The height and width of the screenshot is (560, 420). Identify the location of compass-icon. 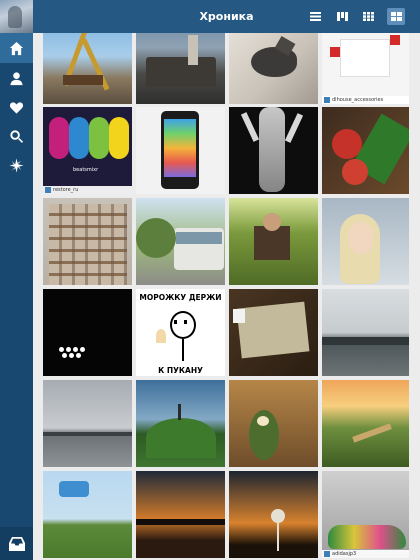
(16, 165).